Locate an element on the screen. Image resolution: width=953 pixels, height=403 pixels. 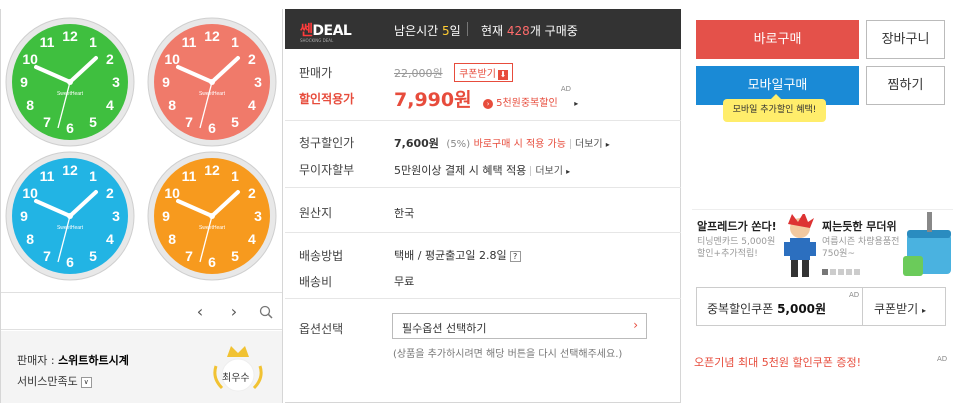
seller-grade-badge: 최우수 is located at coordinates (238, 369).